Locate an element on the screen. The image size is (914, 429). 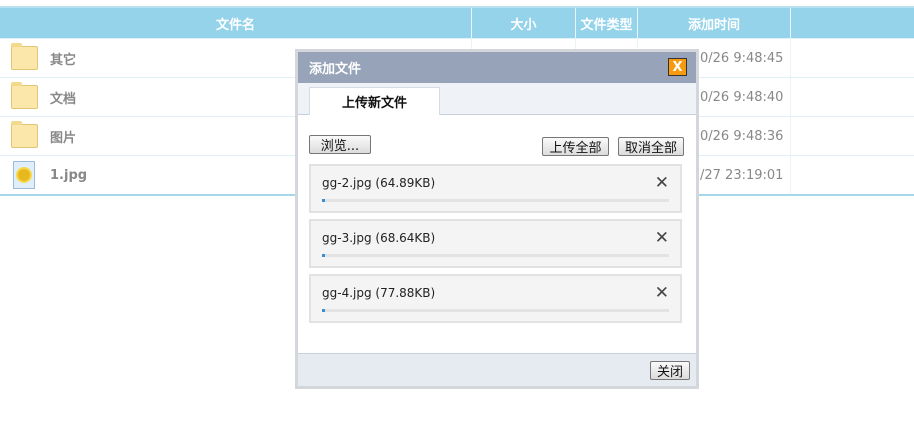
file-name: 图片 is located at coordinates (63, 136).